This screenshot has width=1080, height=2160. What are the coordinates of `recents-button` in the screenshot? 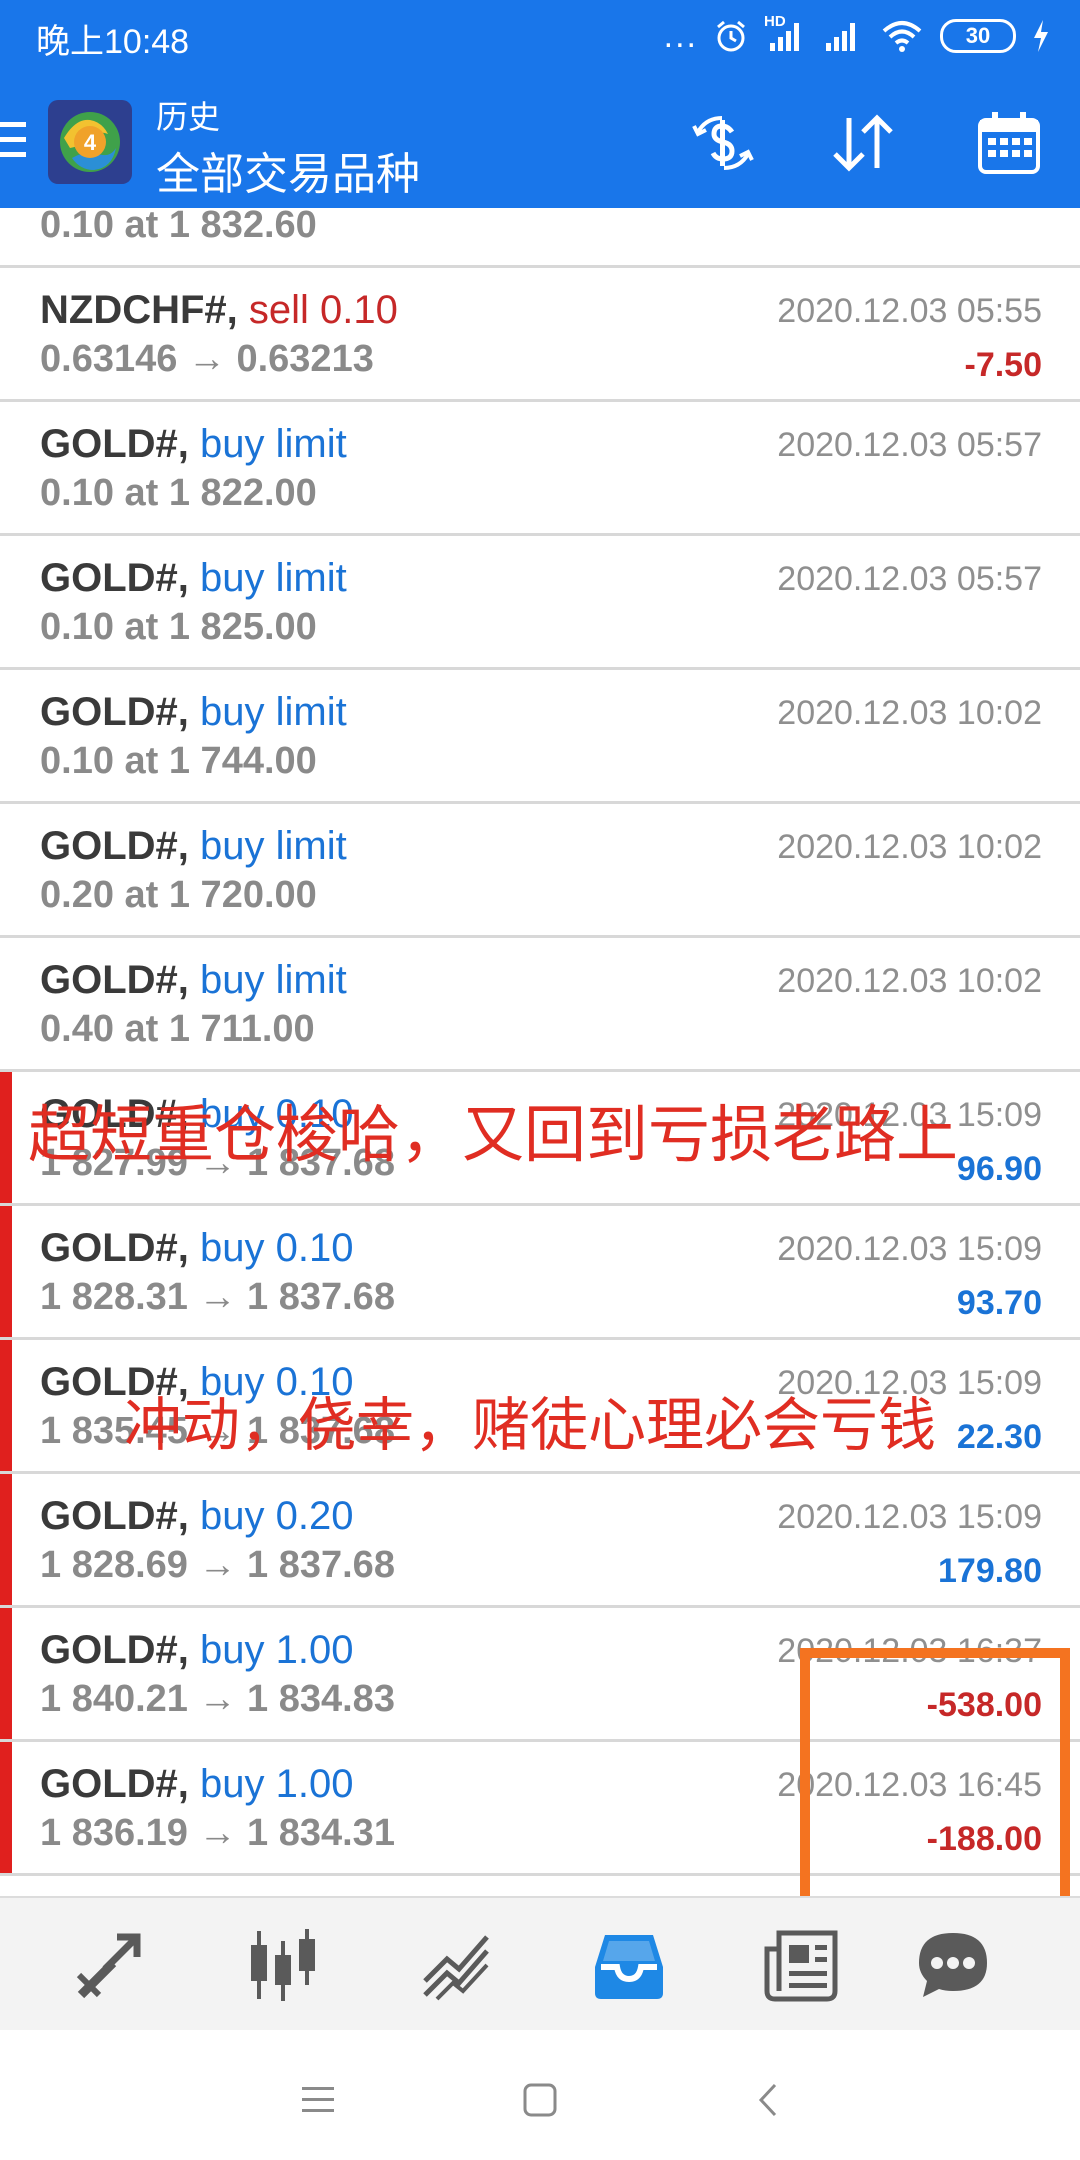 It's located at (318, 2100).